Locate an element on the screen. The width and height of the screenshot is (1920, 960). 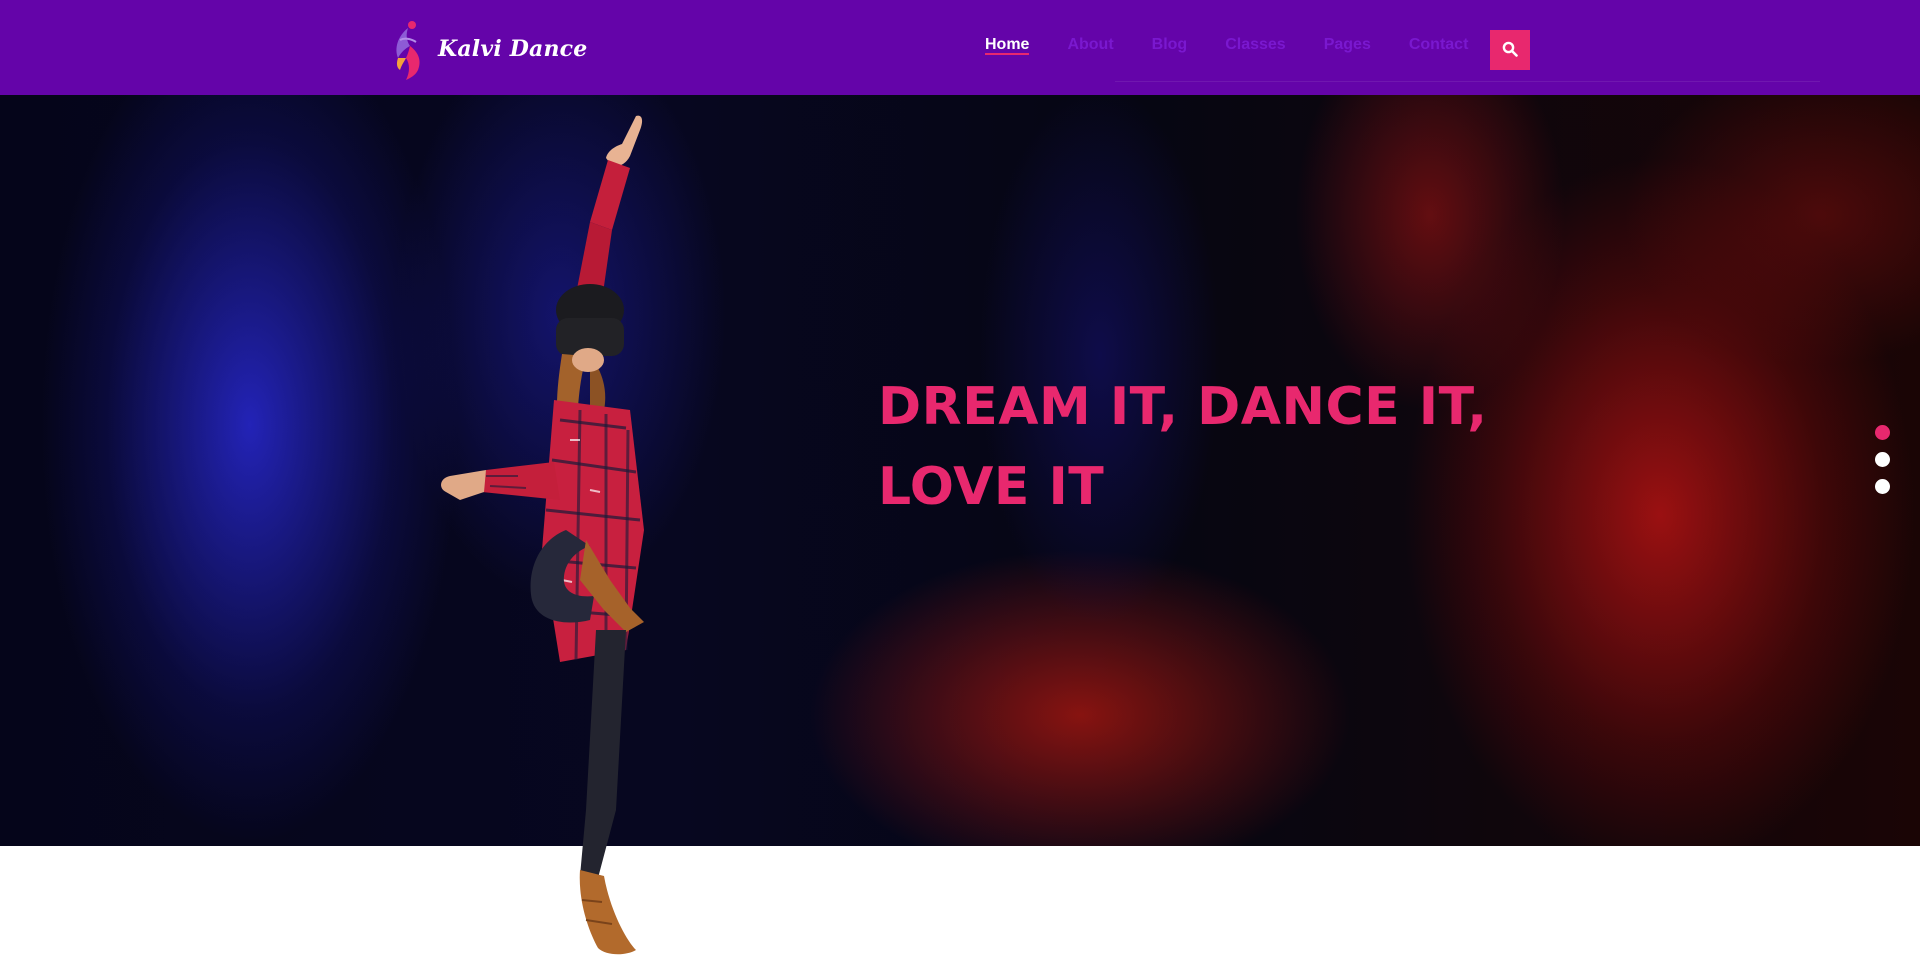
logo: Kalvi Dance is located at coordinates (487, 49).